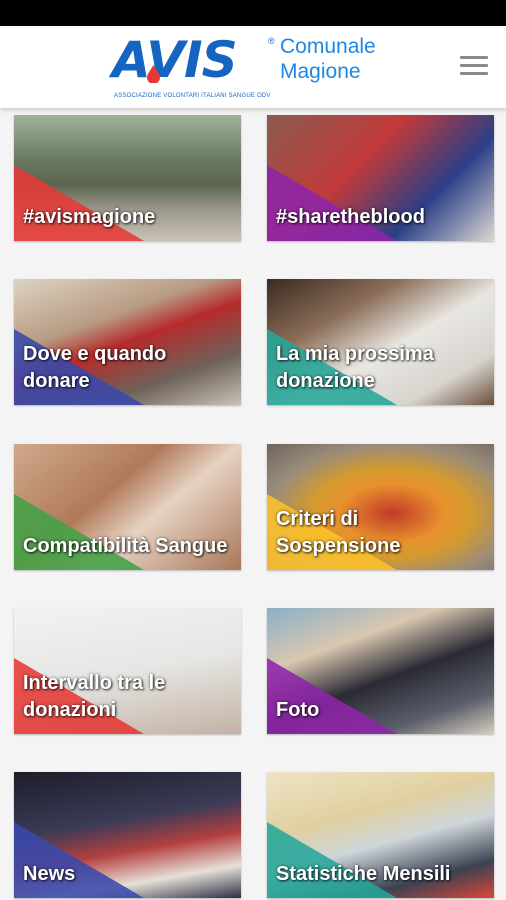  I want to click on tile-sharetheblood: #sharetheblood, so click(380, 178).